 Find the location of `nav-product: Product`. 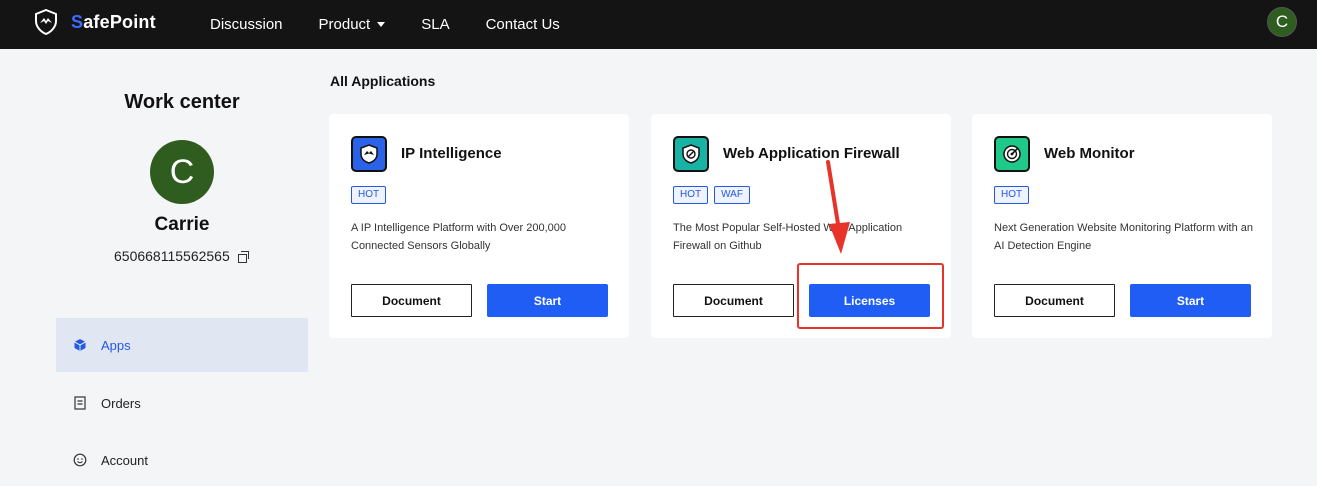

nav-product: Product is located at coordinates (352, 24).